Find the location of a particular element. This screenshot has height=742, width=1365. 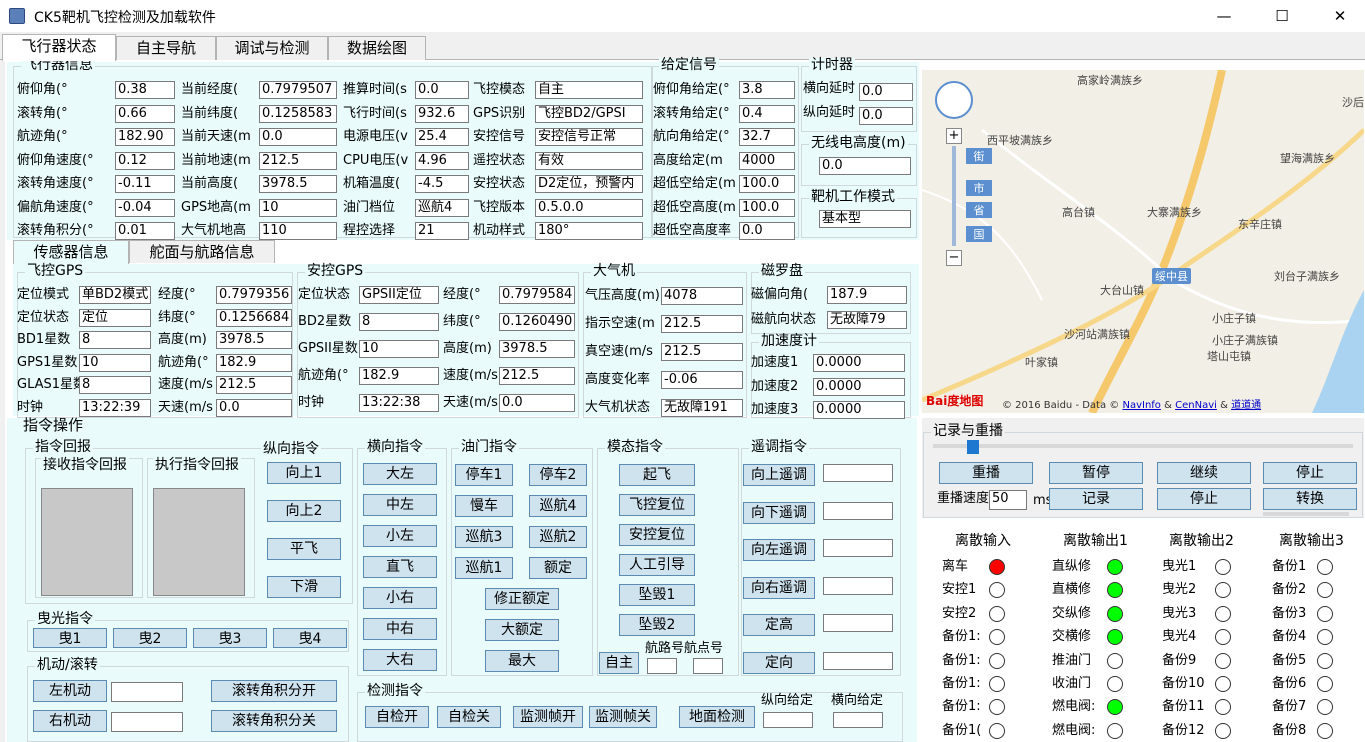

mode-button: 安控复位 is located at coordinates (657, 535).